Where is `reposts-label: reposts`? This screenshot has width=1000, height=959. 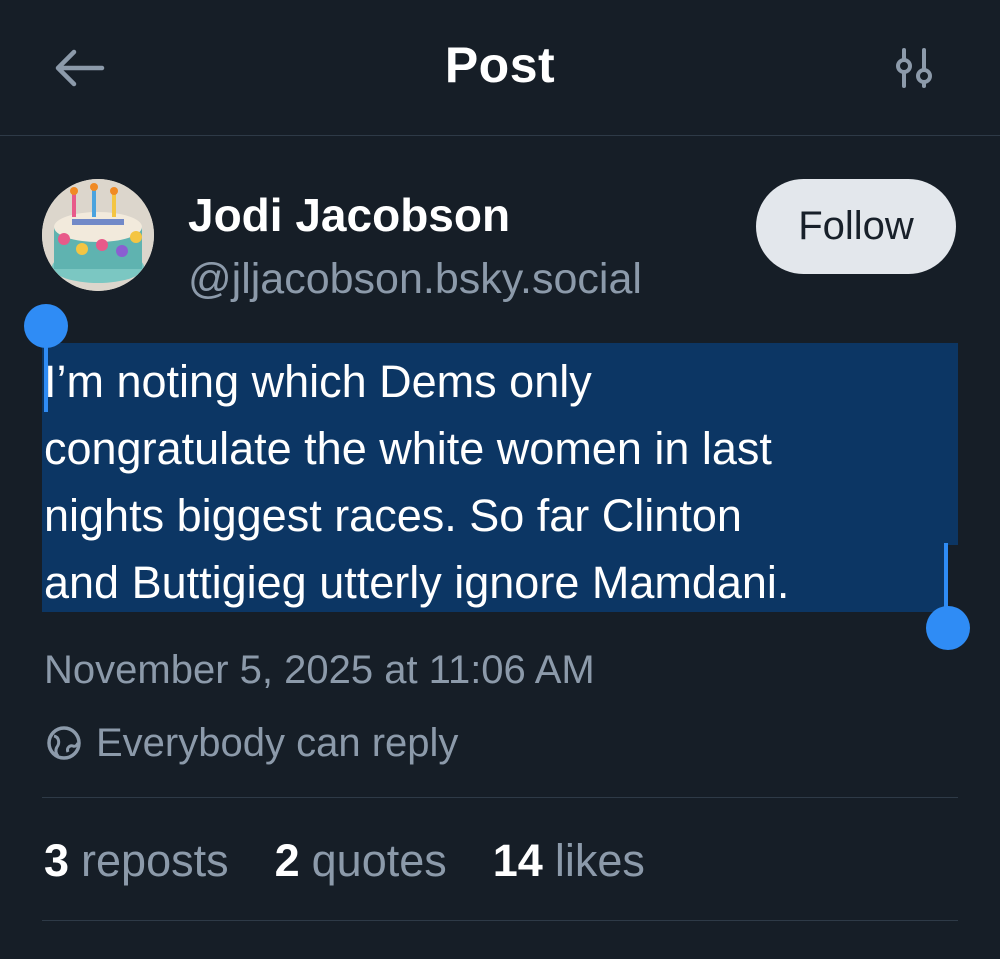 reposts-label: reposts is located at coordinates (155, 860).